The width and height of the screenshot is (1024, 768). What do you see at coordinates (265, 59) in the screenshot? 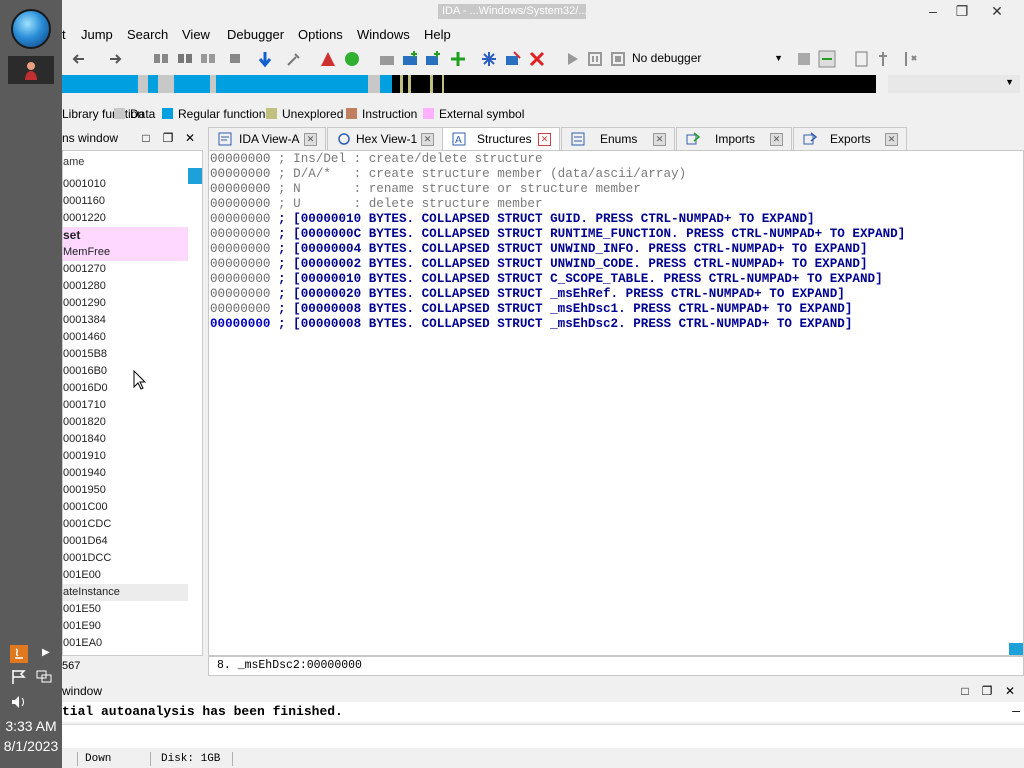
I see `jump-down-icon` at bounding box center [265, 59].